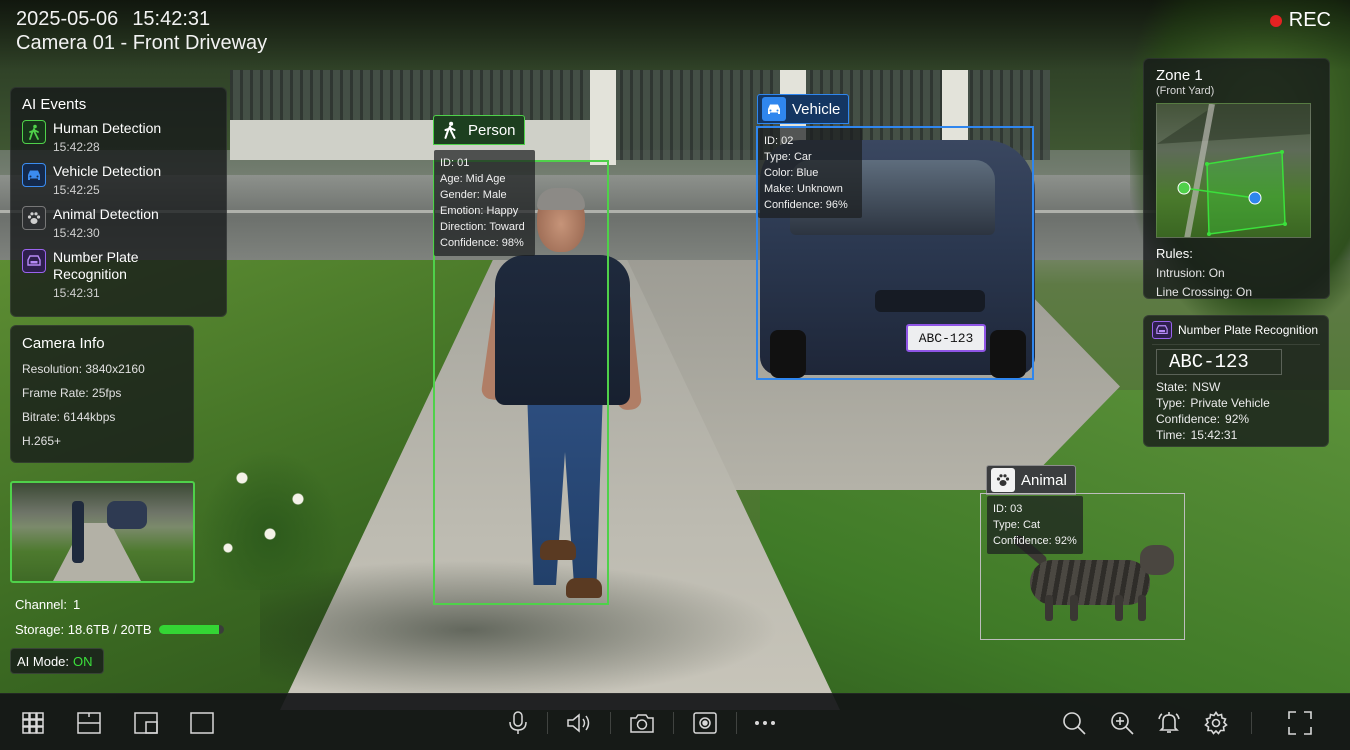 Image resolution: width=1350 pixels, height=750 pixels. I want to click on channel-label: Channel:, so click(41, 604).